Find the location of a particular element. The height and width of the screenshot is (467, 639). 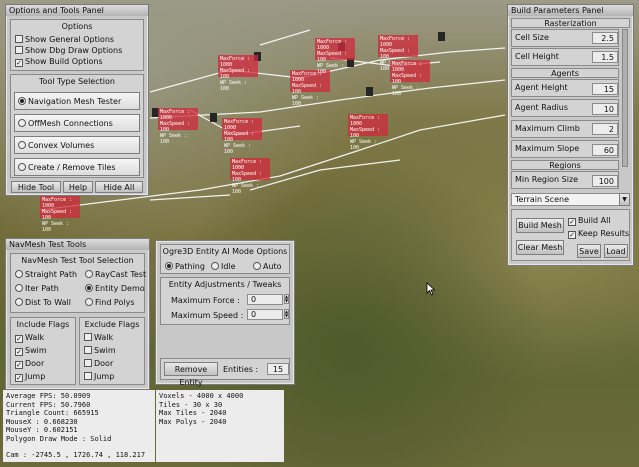

entity-count-group: Remove Entity Entities : 15 is located at coordinates (225, 372).